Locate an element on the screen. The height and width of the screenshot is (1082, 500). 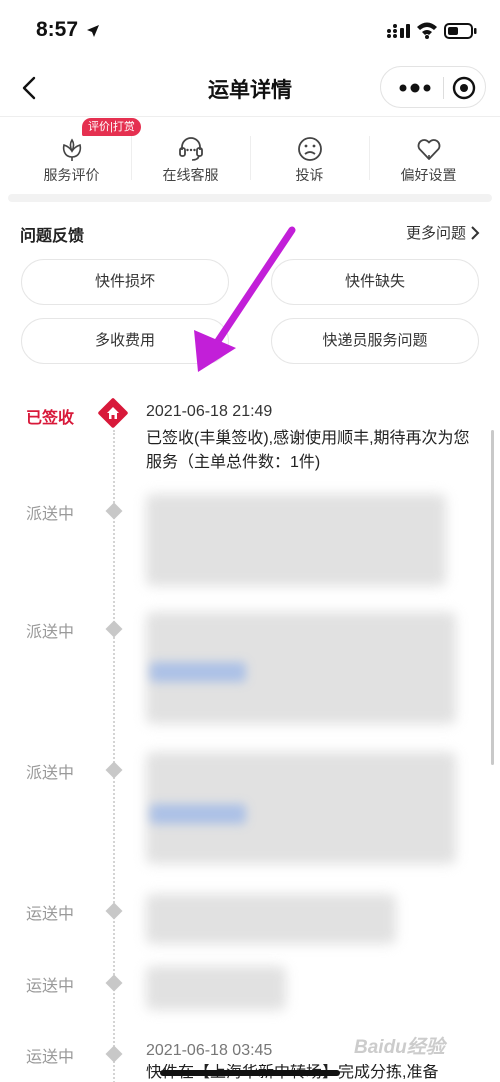
mini-program-capsule is located at coordinates (433, 87).